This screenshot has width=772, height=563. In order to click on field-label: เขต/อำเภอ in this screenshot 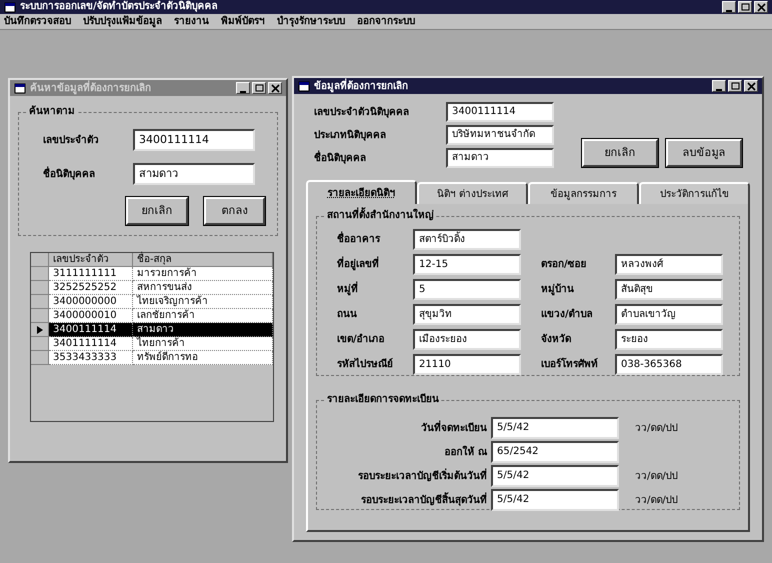, I will do `click(361, 339)`.